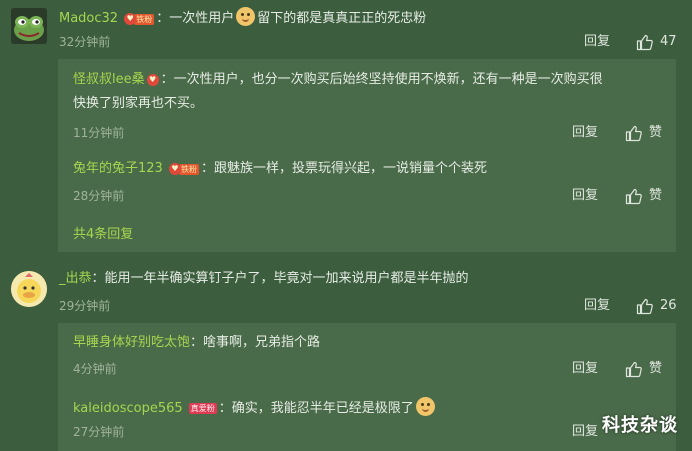 The width and height of the screenshot is (692, 451). Describe the element at coordinates (95, 369) in the screenshot. I see `timestamp: 4分钟前` at that location.